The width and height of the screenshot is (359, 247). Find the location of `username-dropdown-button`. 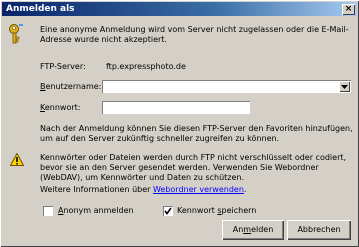

username-dropdown-button is located at coordinates (344, 86).